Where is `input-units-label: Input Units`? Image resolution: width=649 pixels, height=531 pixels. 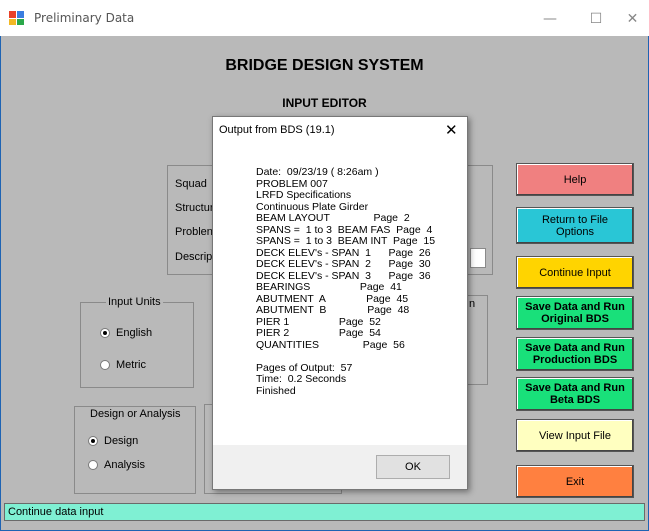 input-units-label: Input Units is located at coordinates (134, 302).